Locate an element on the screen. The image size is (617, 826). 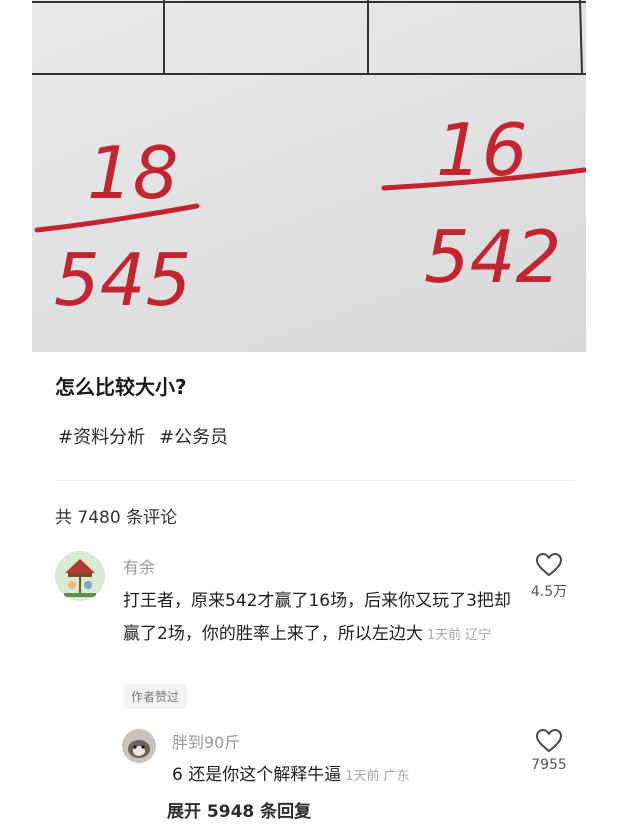
reply-text: 6 还是你这个解释牛逼 1天前 广东 is located at coordinates (291, 772).